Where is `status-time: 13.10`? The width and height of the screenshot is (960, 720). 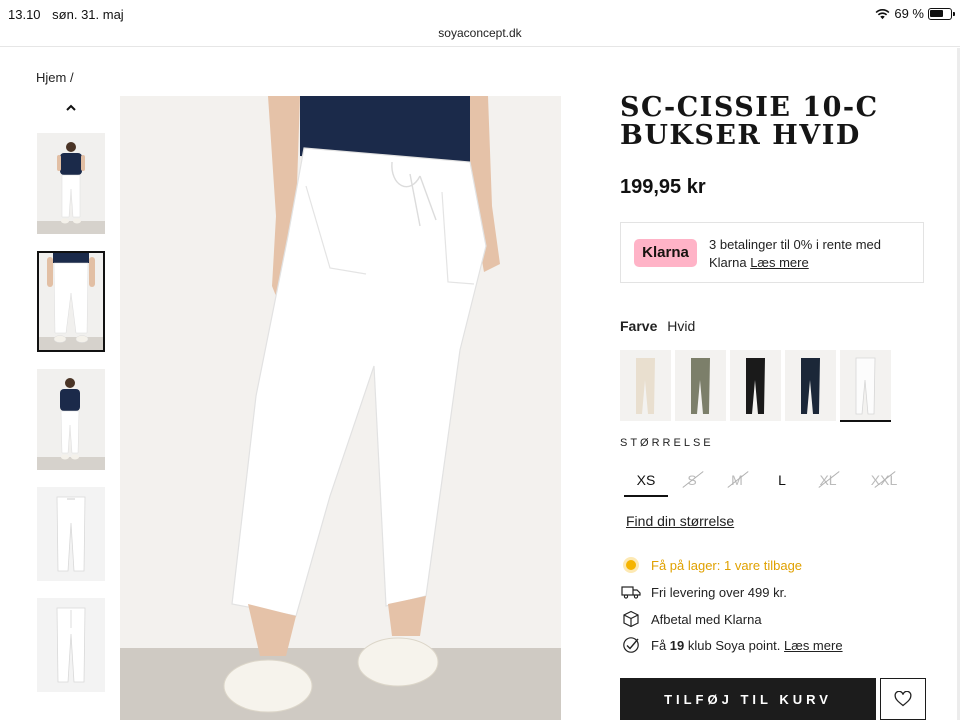 status-time: 13.10 is located at coordinates (24, 14).